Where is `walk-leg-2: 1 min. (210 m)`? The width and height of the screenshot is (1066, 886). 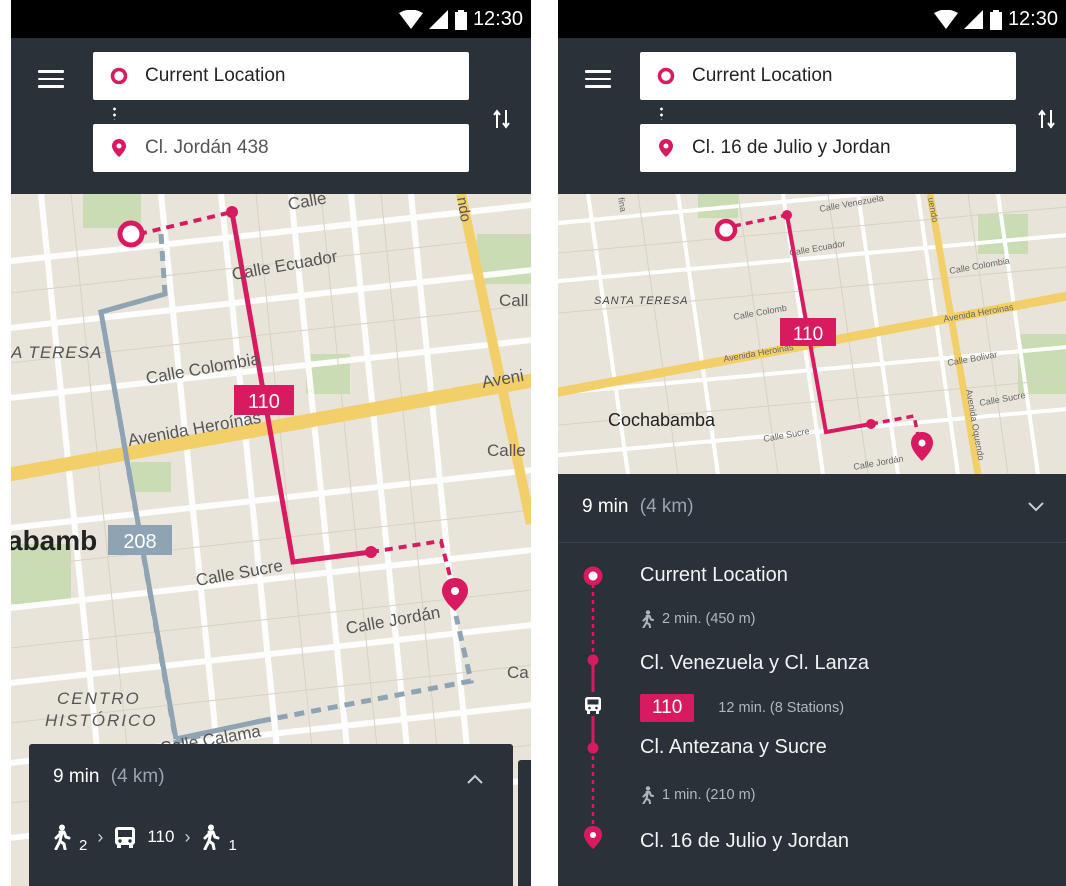
walk-leg-2: 1 min. (210 m) is located at coordinates (697, 795).